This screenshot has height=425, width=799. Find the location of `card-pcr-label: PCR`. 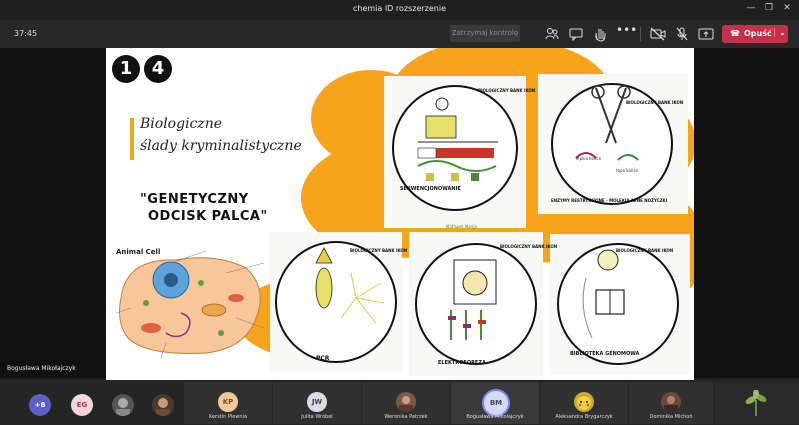

card-pcr-label: PCR is located at coordinates (323, 358).